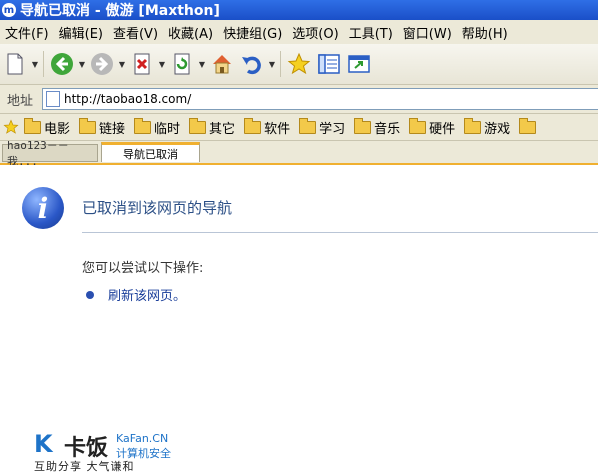 The width and height of the screenshot is (598, 476). I want to click on star-icon, so click(299, 63).